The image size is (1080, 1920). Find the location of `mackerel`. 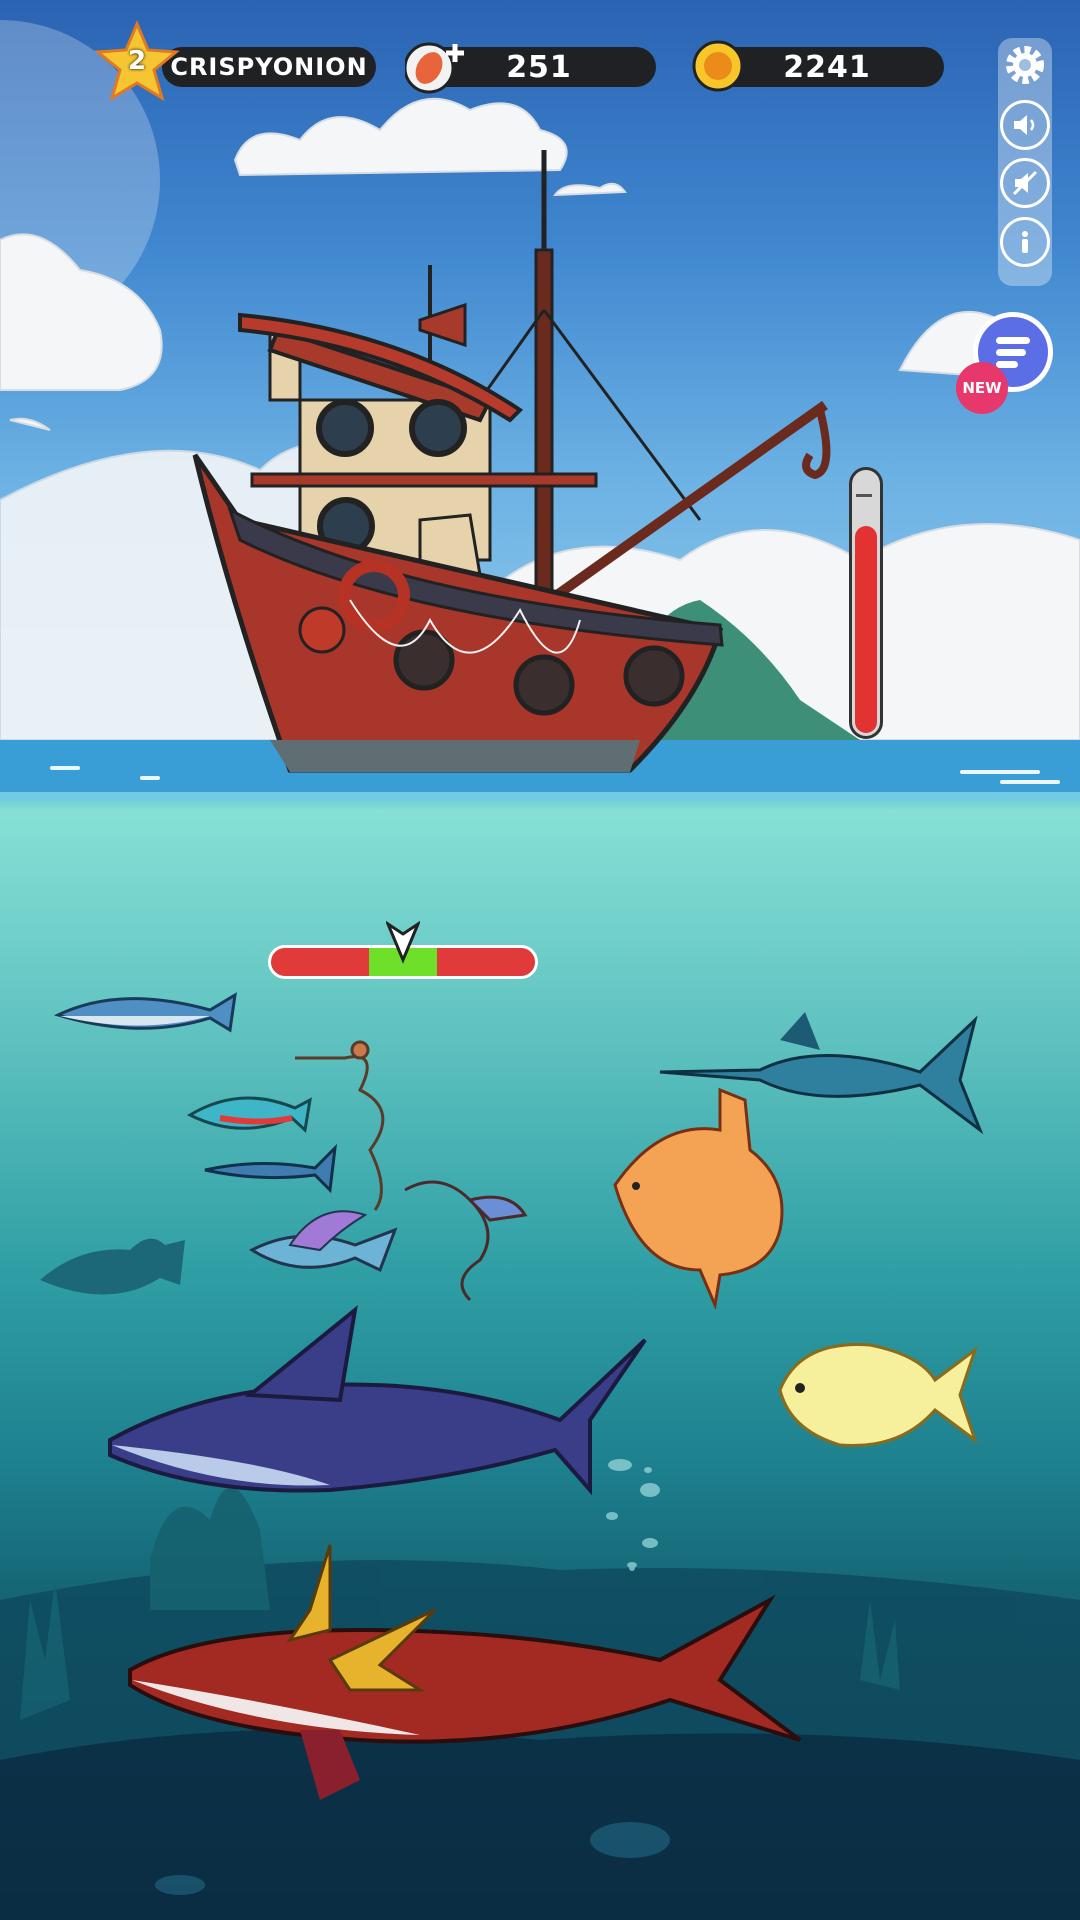

mackerel is located at coordinates (145, 1012).